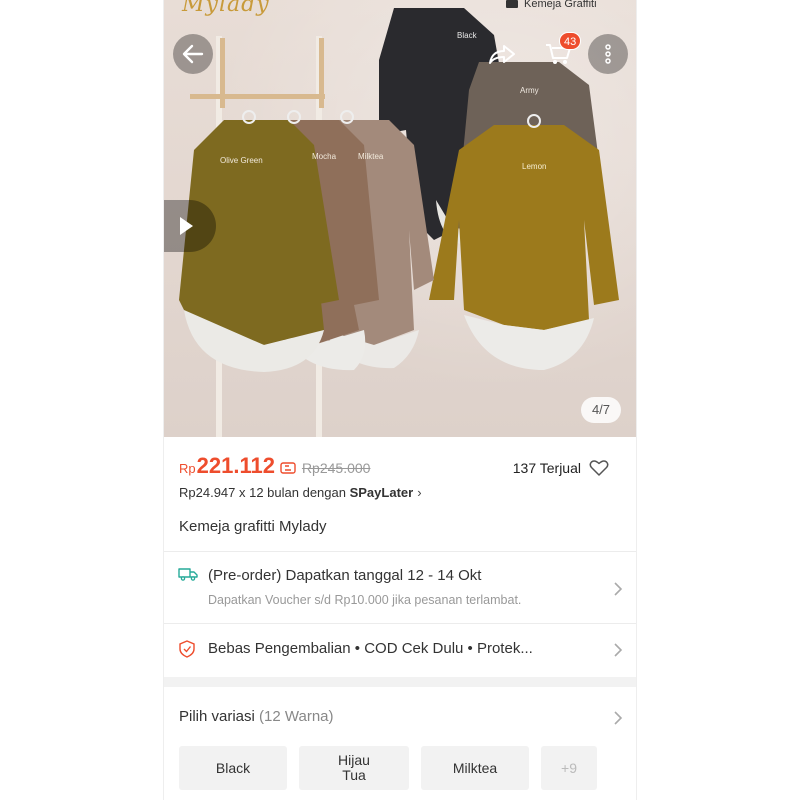 The image size is (800, 800). I want to click on variation-count: (12 Warna), so click(296, 716).